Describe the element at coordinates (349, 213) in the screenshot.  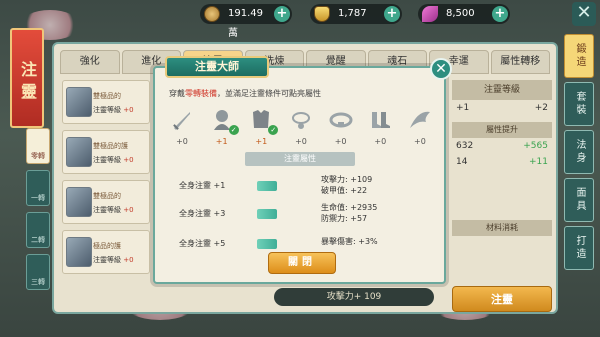
I see `tier-stats: 生命值: +2935 防禦力: +57` at that location.